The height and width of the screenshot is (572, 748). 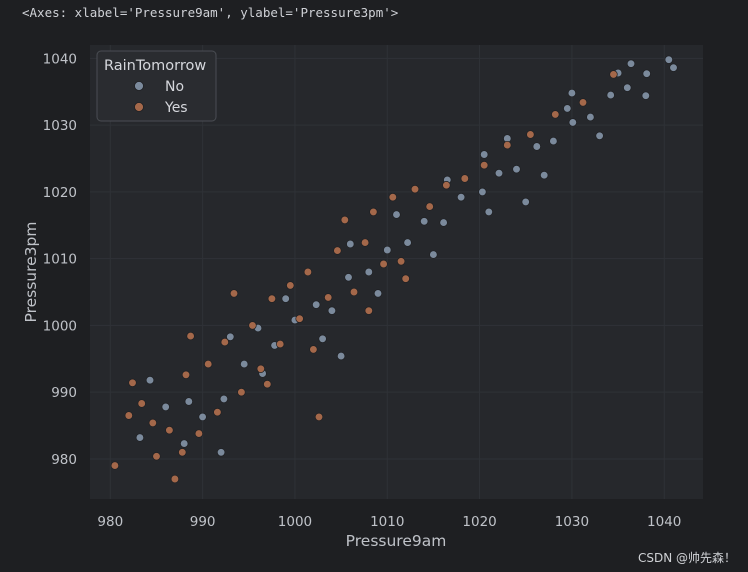 What do you see at coordinates (203, 522) in the screenshot?
I see `x-tick-label: 990` at bounding box center [203, 522].